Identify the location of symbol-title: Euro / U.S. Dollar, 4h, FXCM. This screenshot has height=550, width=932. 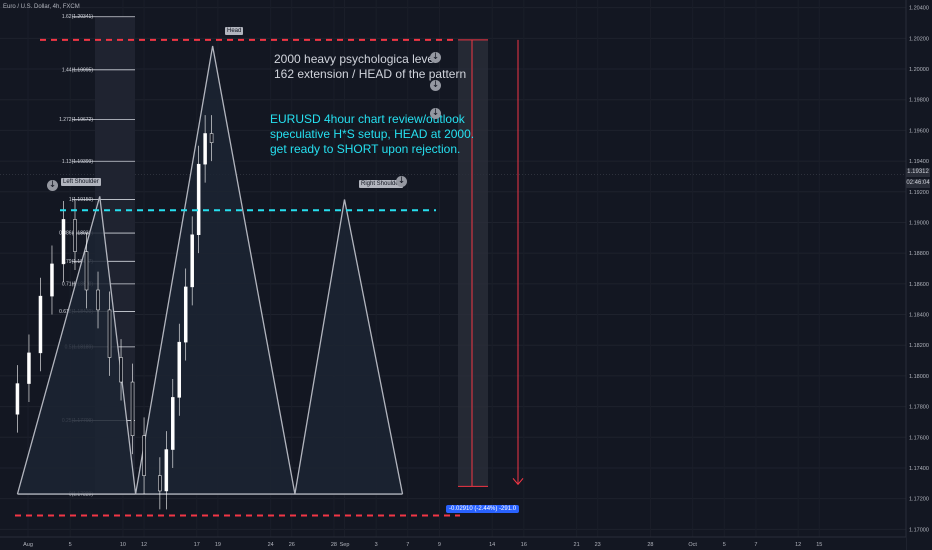
(41, 7).